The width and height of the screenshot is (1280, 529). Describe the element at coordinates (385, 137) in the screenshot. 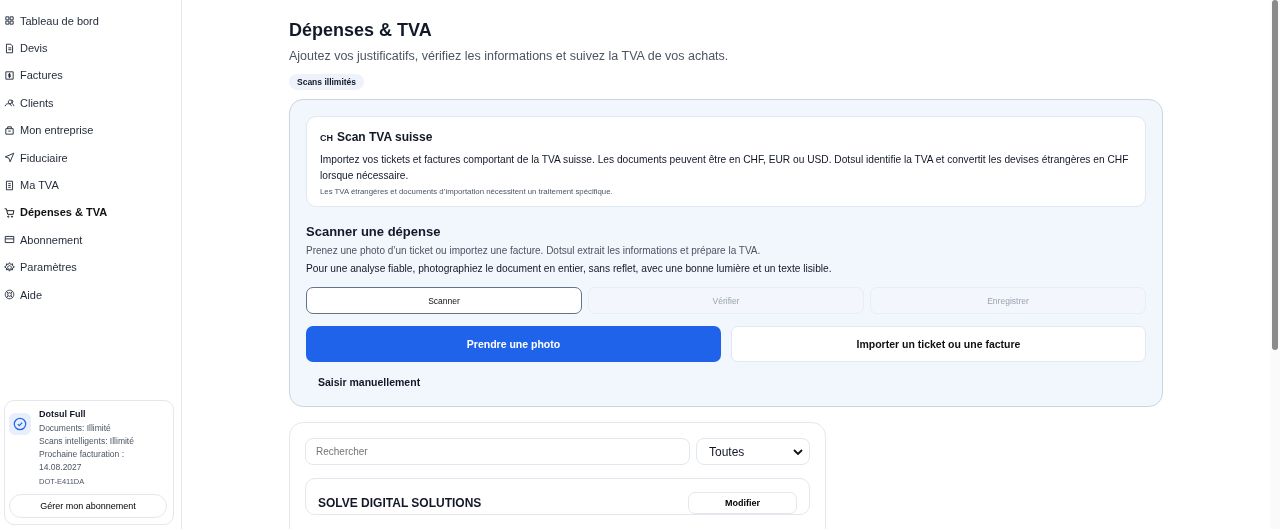

I see `info-title: Scan TVA suisse` at that location.